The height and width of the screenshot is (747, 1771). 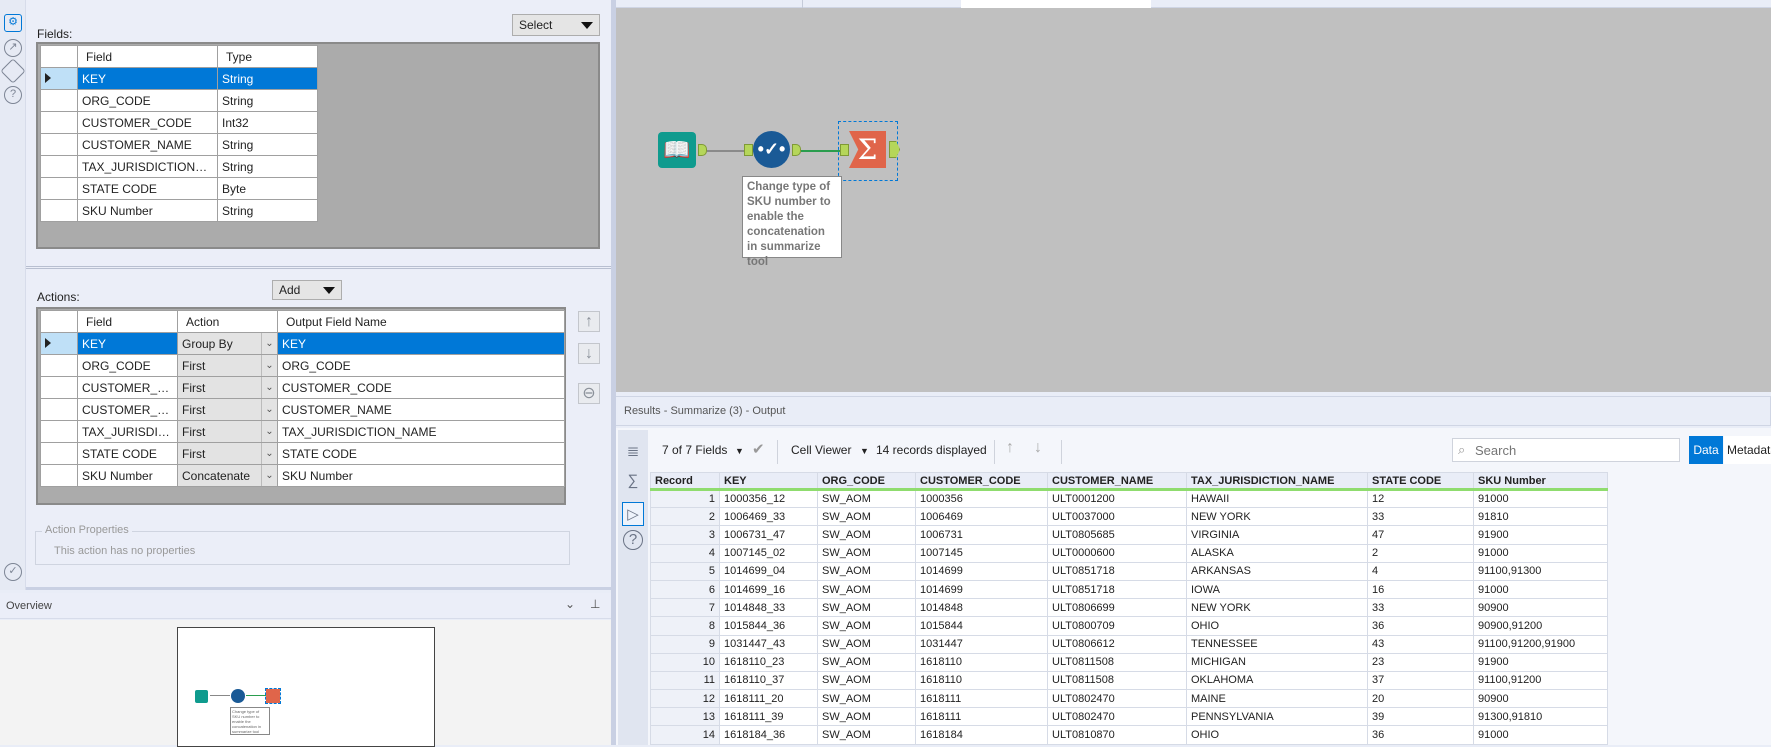 I want to click on column-header-org-code: ORG_CODE, so click(x=866, y=481).